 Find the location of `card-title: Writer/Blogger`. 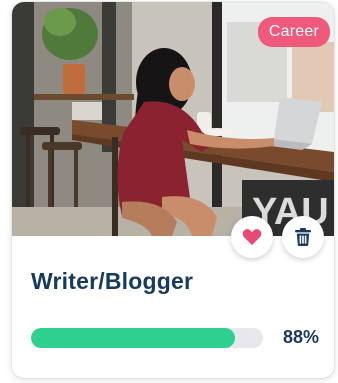

card-title: Writer/Blogger is located at coordinates (112, 281).